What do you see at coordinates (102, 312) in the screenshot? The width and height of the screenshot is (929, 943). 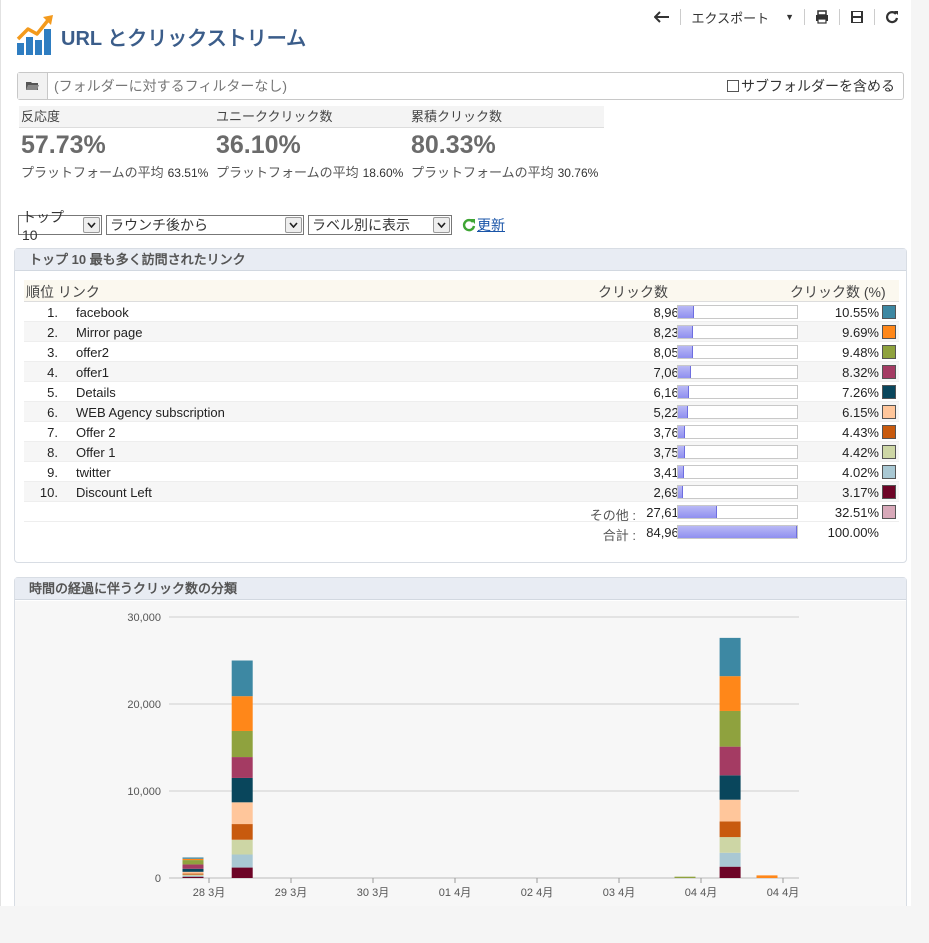 I see `link-name: facebook` at bounding box center [102, 312].